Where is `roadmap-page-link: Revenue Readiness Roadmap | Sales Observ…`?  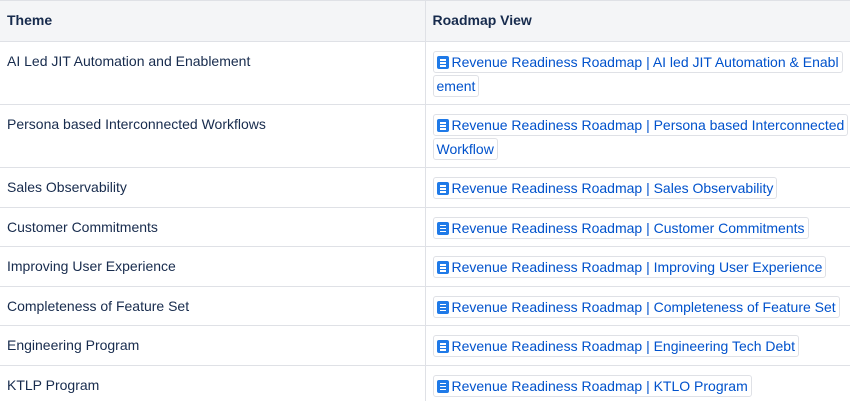
roadmap-page-link: Revenue Readiness Roadmap | Sales Observ… is located at coordinates (605, 188).